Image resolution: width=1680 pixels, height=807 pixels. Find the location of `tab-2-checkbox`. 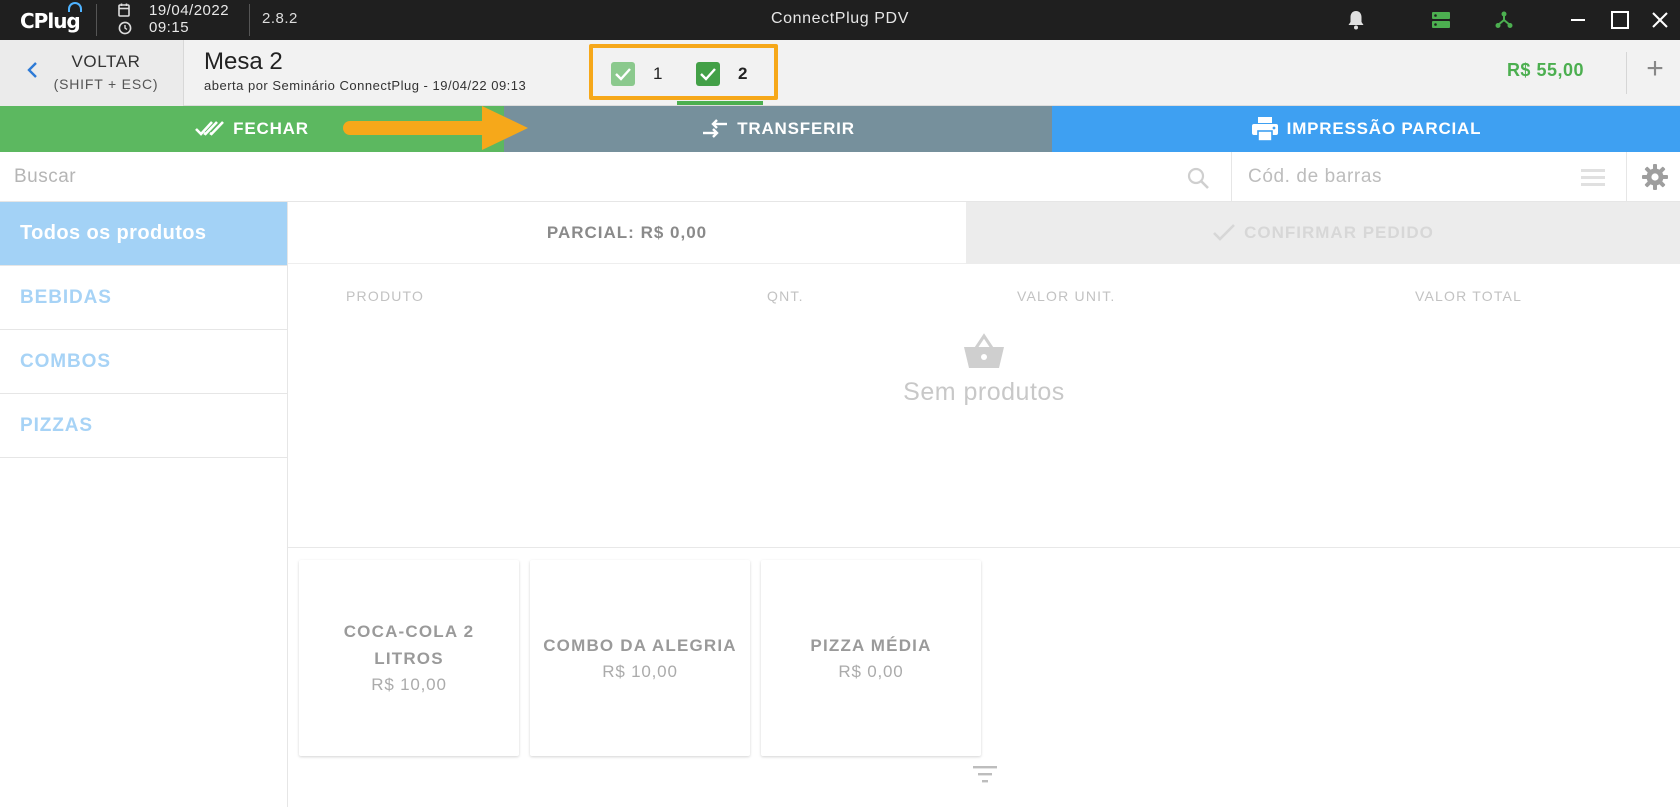

tab-2-checkbox is located at coordinates (708, 74).